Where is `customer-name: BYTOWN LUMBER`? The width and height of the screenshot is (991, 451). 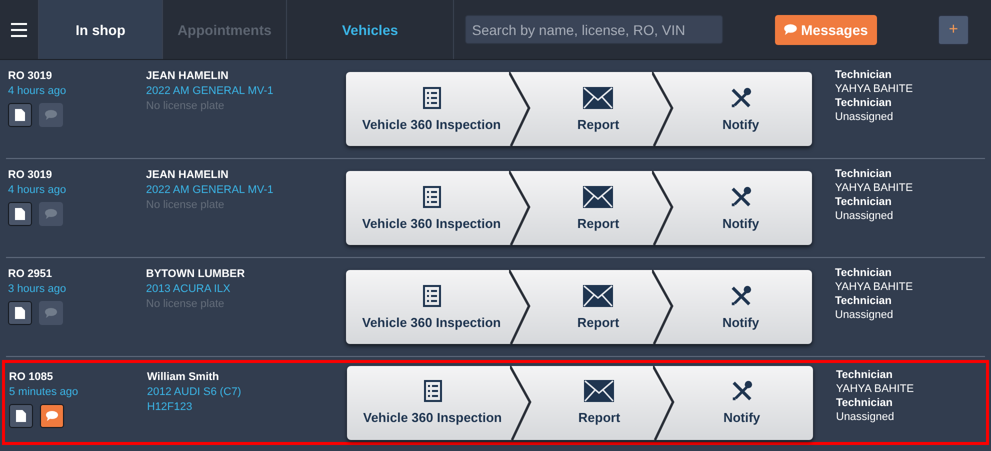 customer-name: BYTOWN LUMBER is located at coordinates (196, 274).